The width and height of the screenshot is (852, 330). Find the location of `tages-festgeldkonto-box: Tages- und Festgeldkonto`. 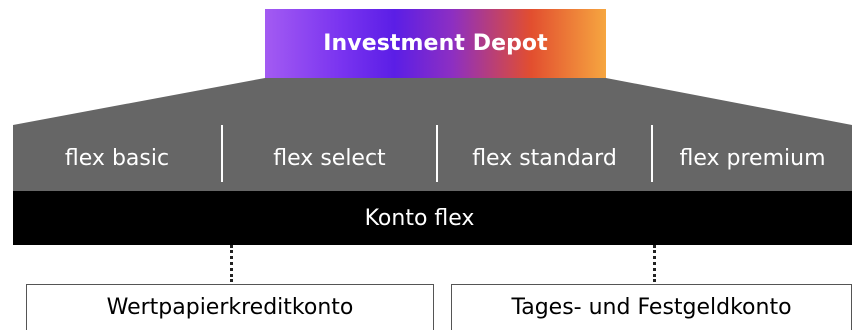

tages-festgeldkonto-box: Tages- und Festgeldkonto is located at coordinates (651, 307).